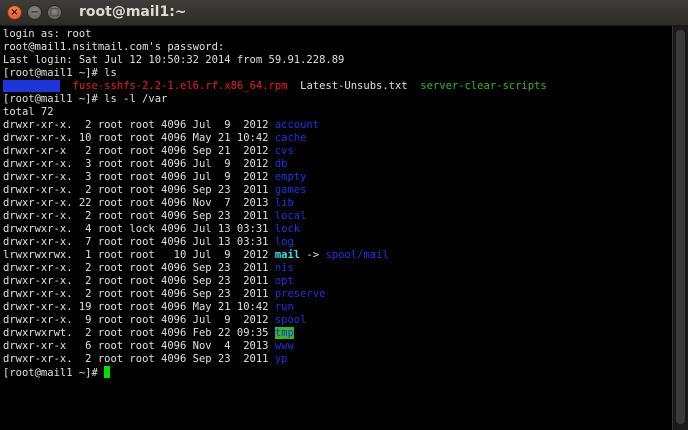 This screenshot has height=430, width=688. Describe the element at coordinates (284, 333) in the screenshot. I see `row-sticky-dir-name: tmp` at that location.